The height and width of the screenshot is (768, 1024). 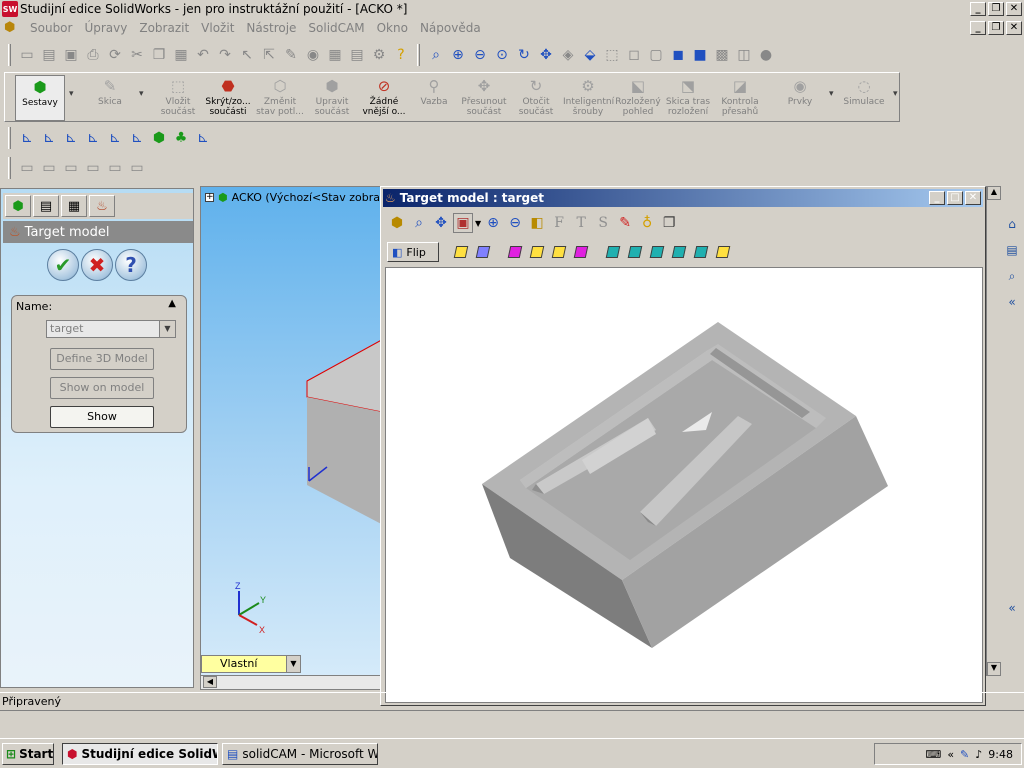 What do you see at coordinates (502, 55) in the screenshot?
I see `zoom-selection-icon: ⊙` at bounding box center [502, 55].